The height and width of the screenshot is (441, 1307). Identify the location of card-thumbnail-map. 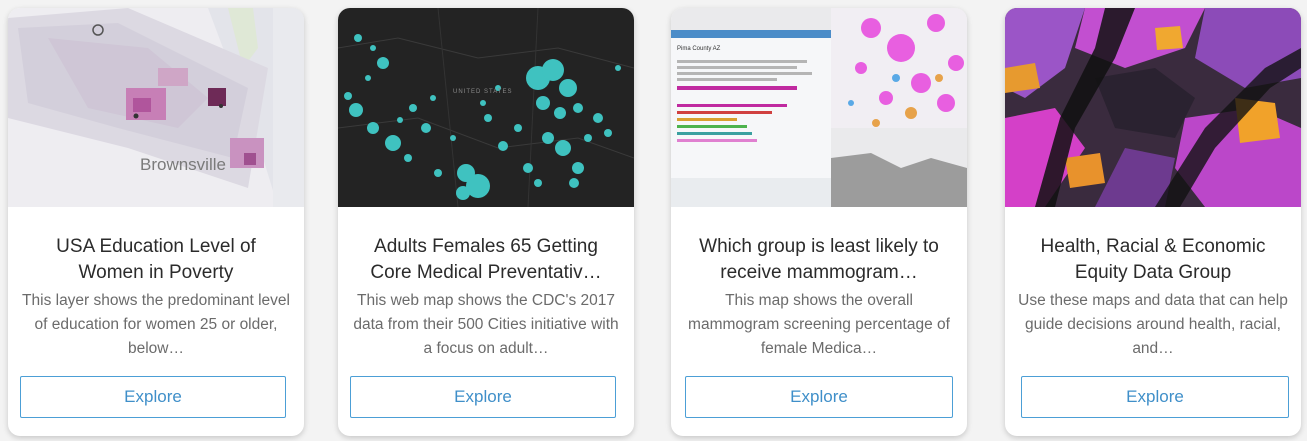
(1153, 107).